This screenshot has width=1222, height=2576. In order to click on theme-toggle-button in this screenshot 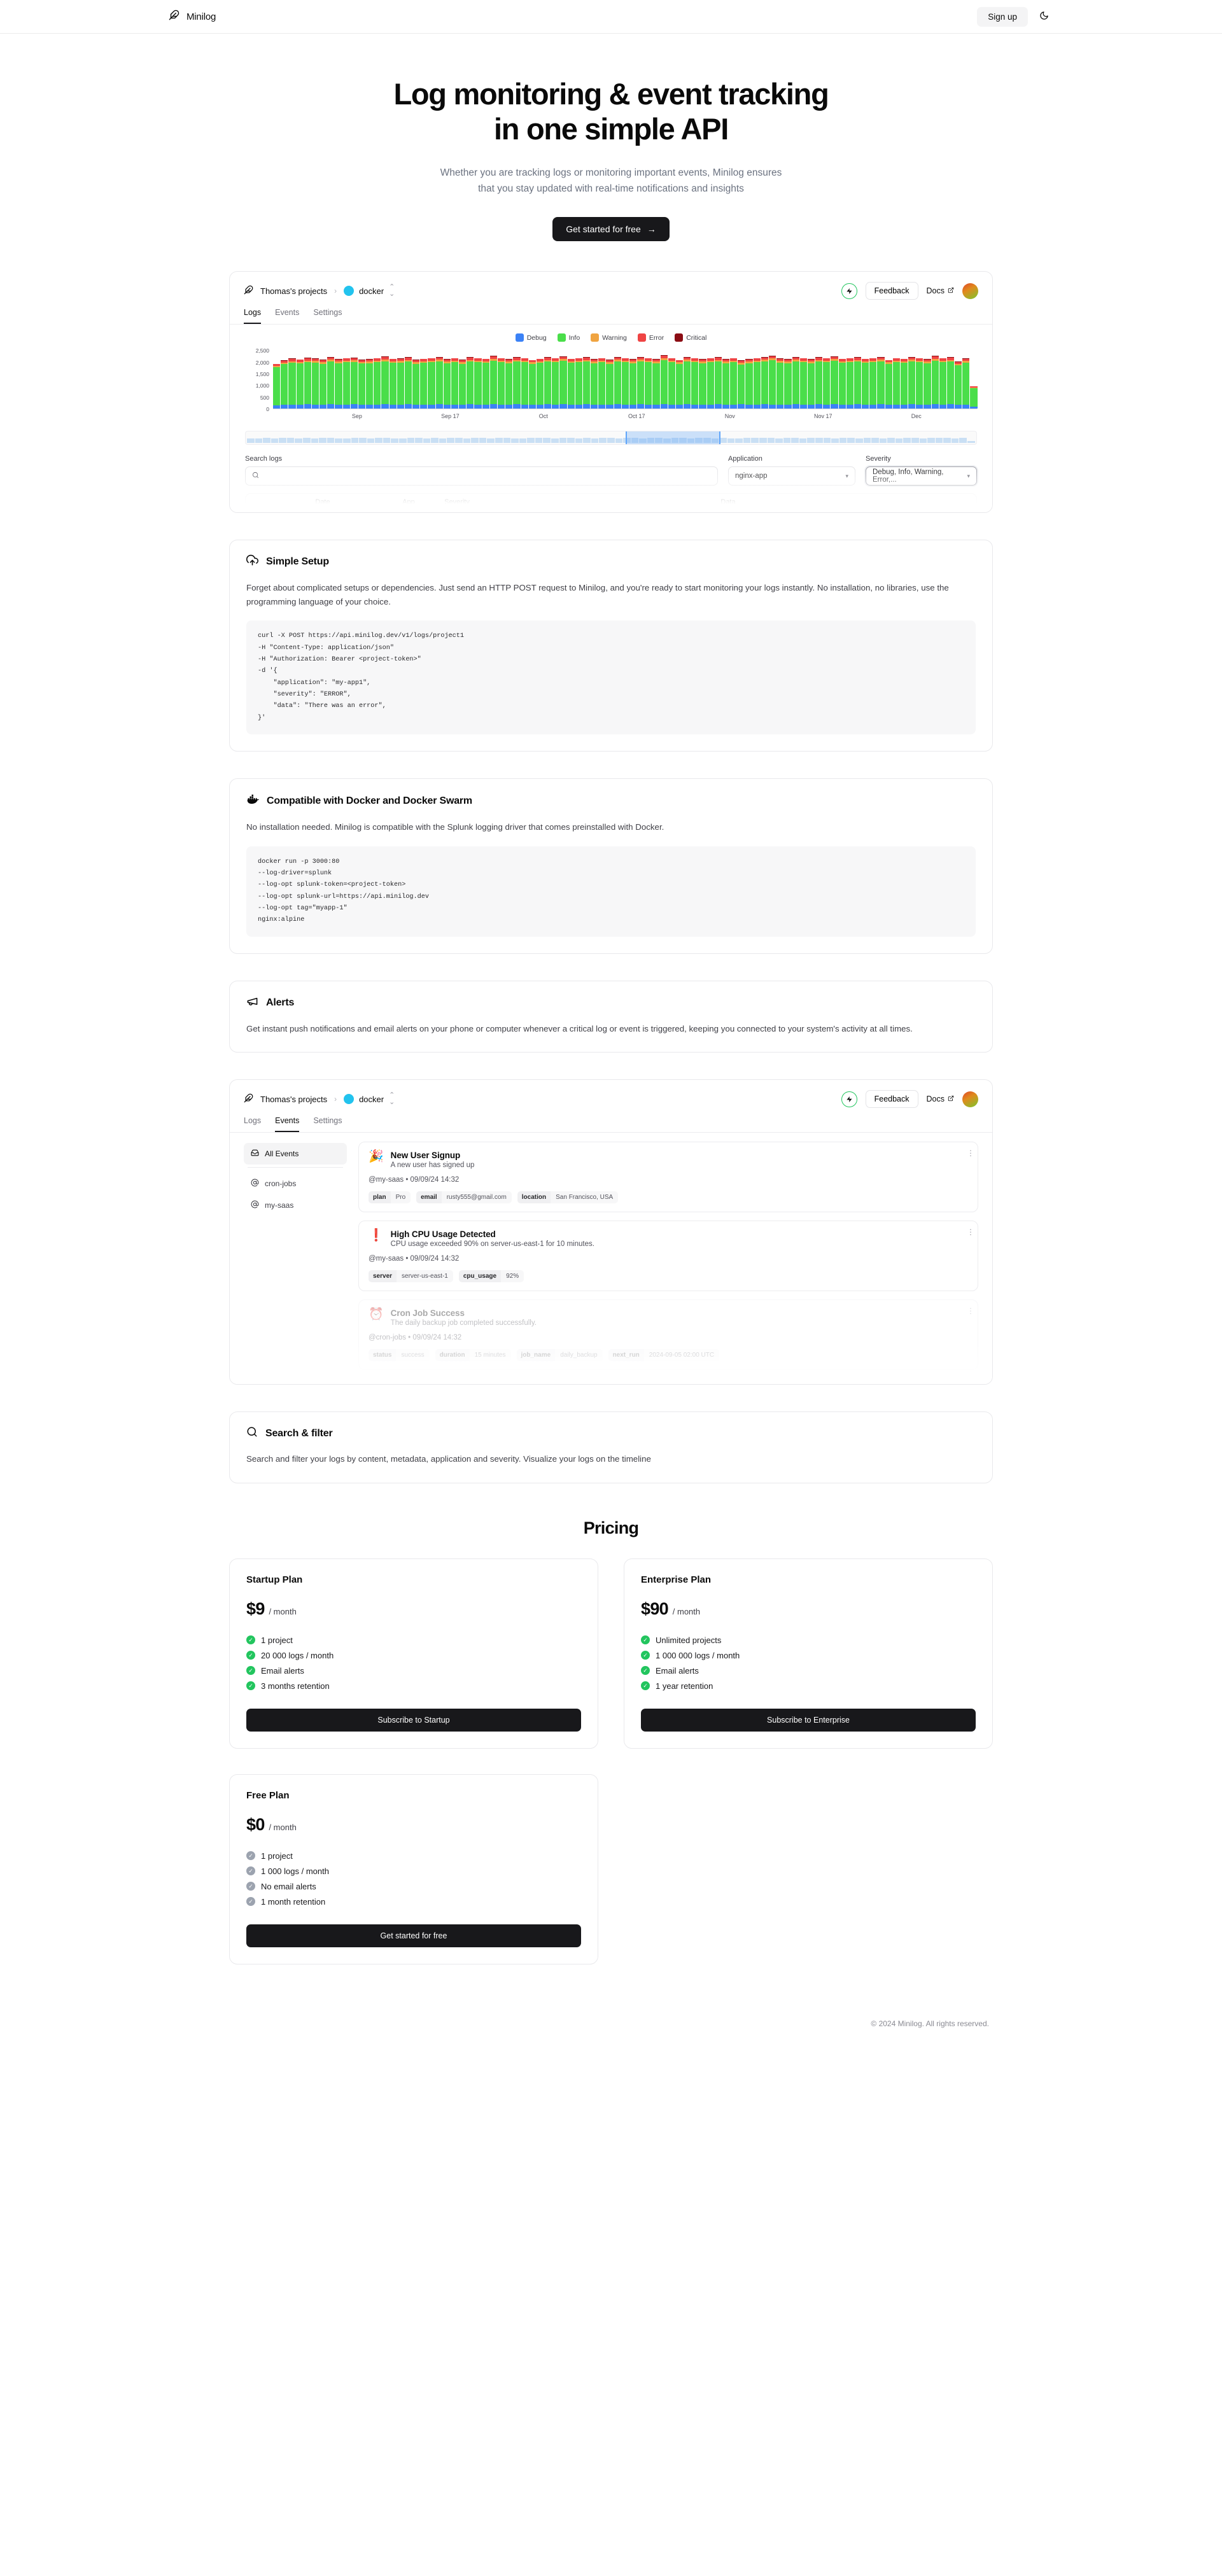, I will do `click(1043, 16)`.